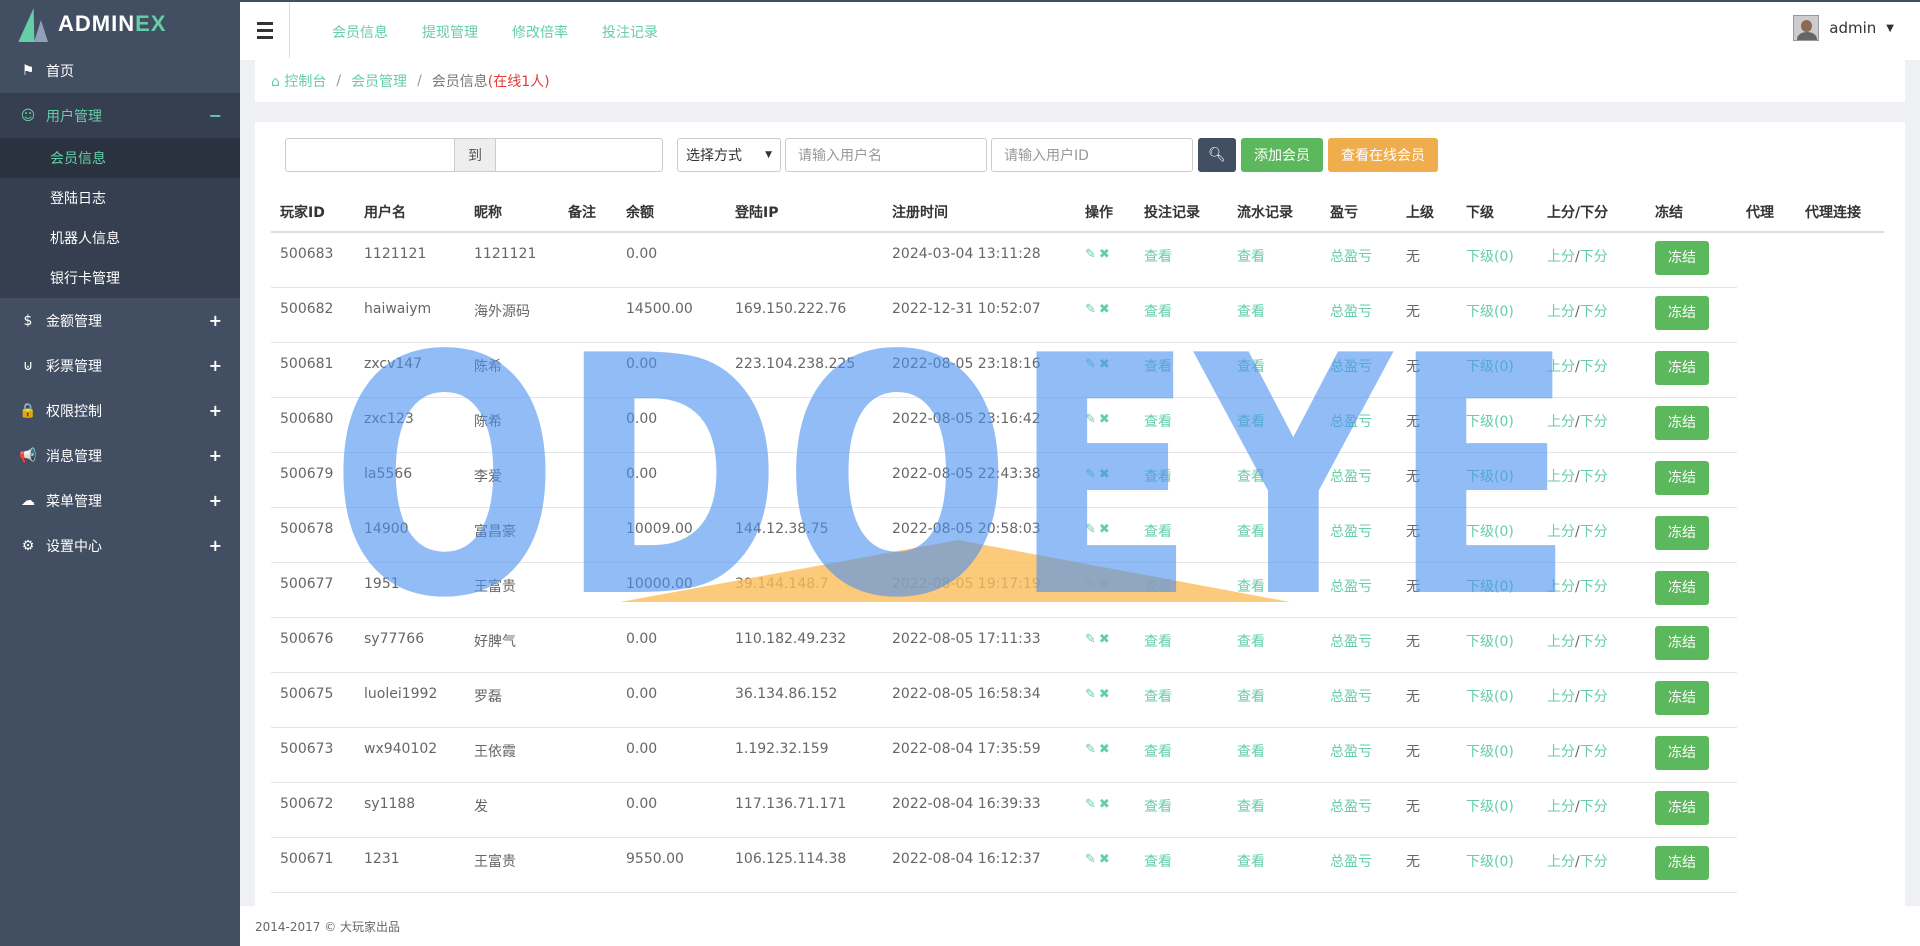 Image resolution: width=1920 pixels, height=946 pixels. I want to click on sidebar-item-3: ⊍ 彩票管理 +, so click(120, 365).